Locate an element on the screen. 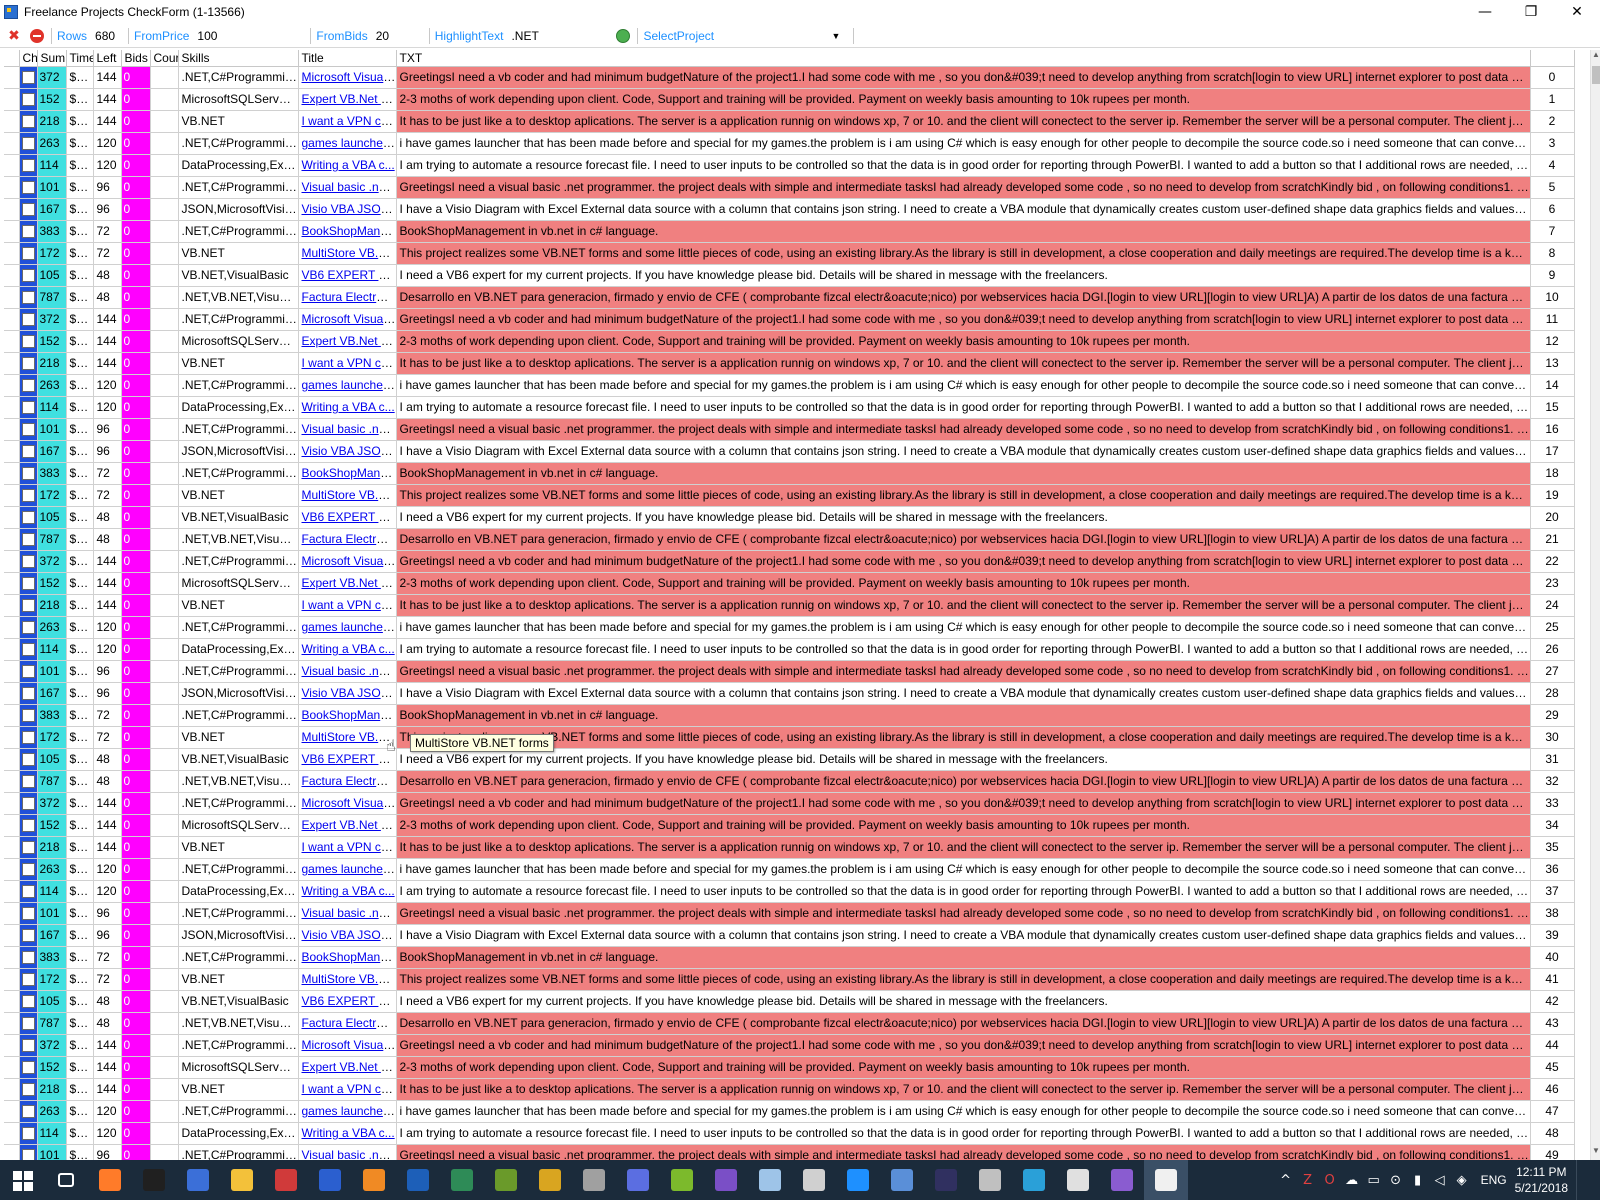  column-header-txt: TXT is located at coordinates (963, 58).